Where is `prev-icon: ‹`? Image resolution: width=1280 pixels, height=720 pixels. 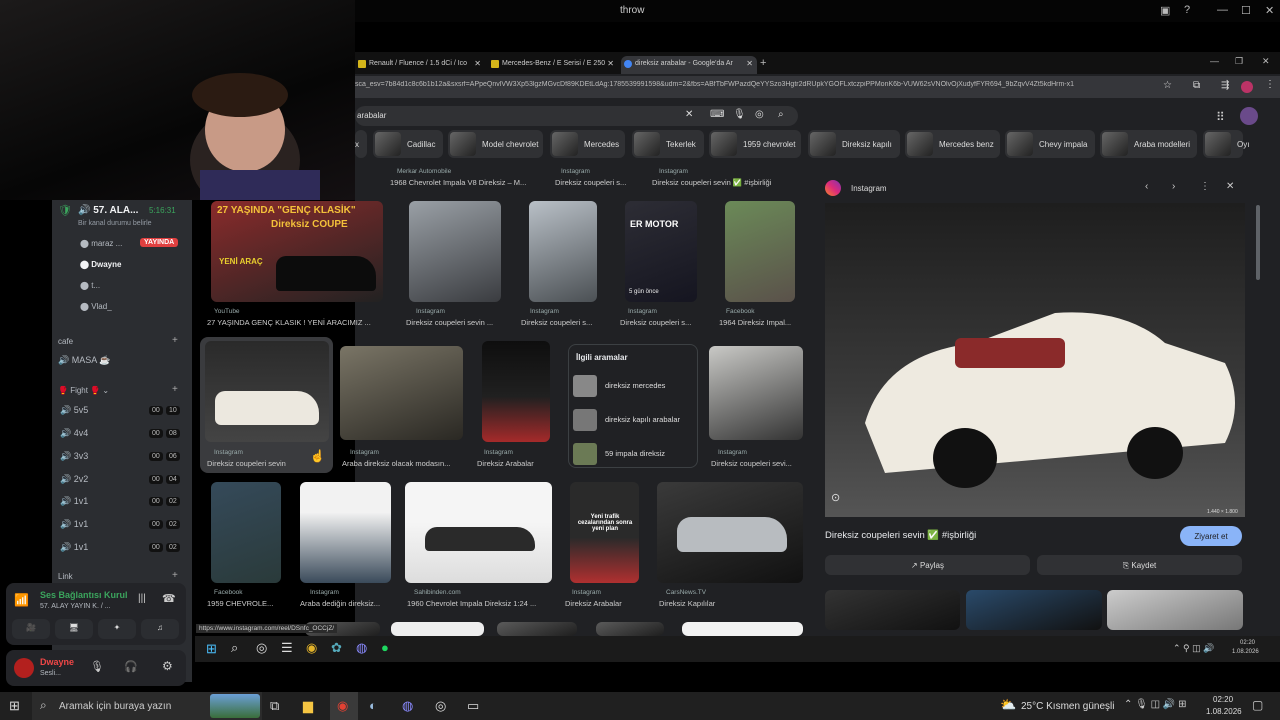
prev-icon: ‹ is located at coordinates (1146, 186).